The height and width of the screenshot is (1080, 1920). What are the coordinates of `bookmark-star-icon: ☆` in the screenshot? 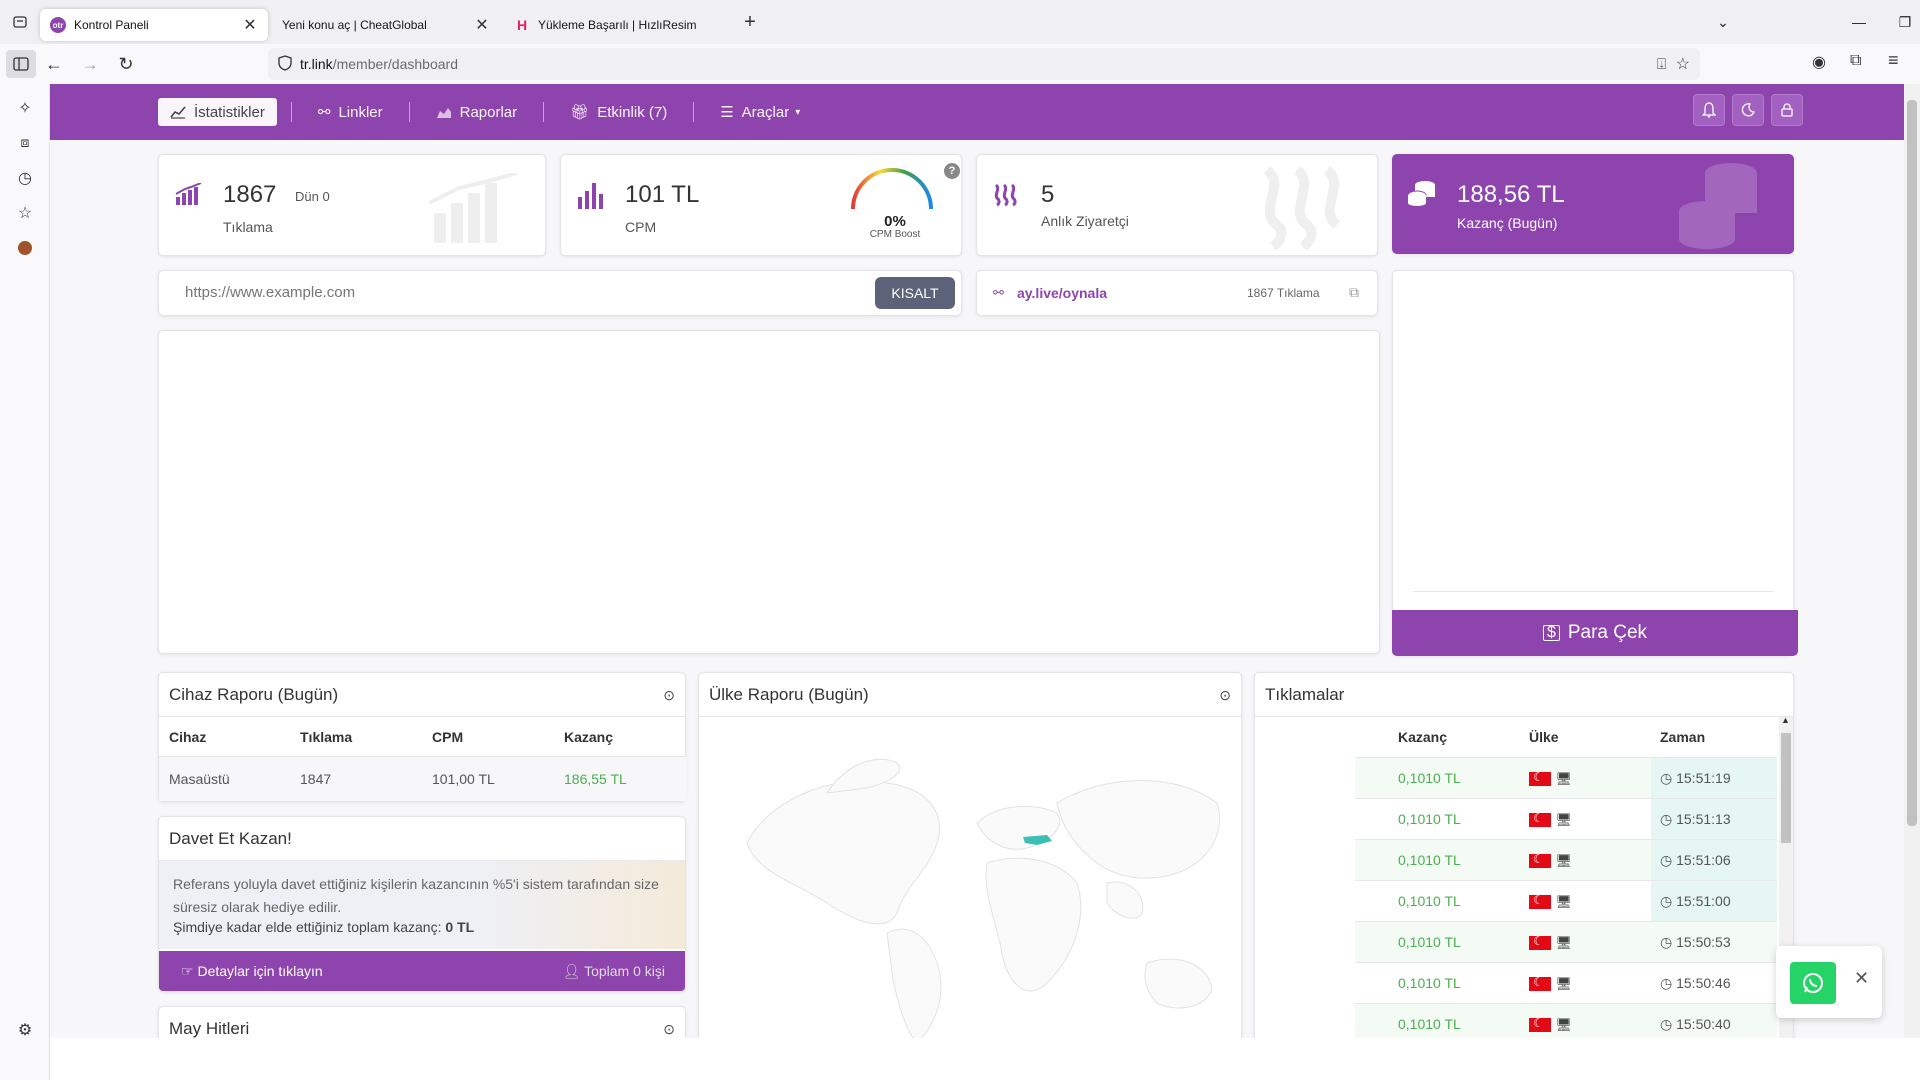 It's located at (1683, 64).